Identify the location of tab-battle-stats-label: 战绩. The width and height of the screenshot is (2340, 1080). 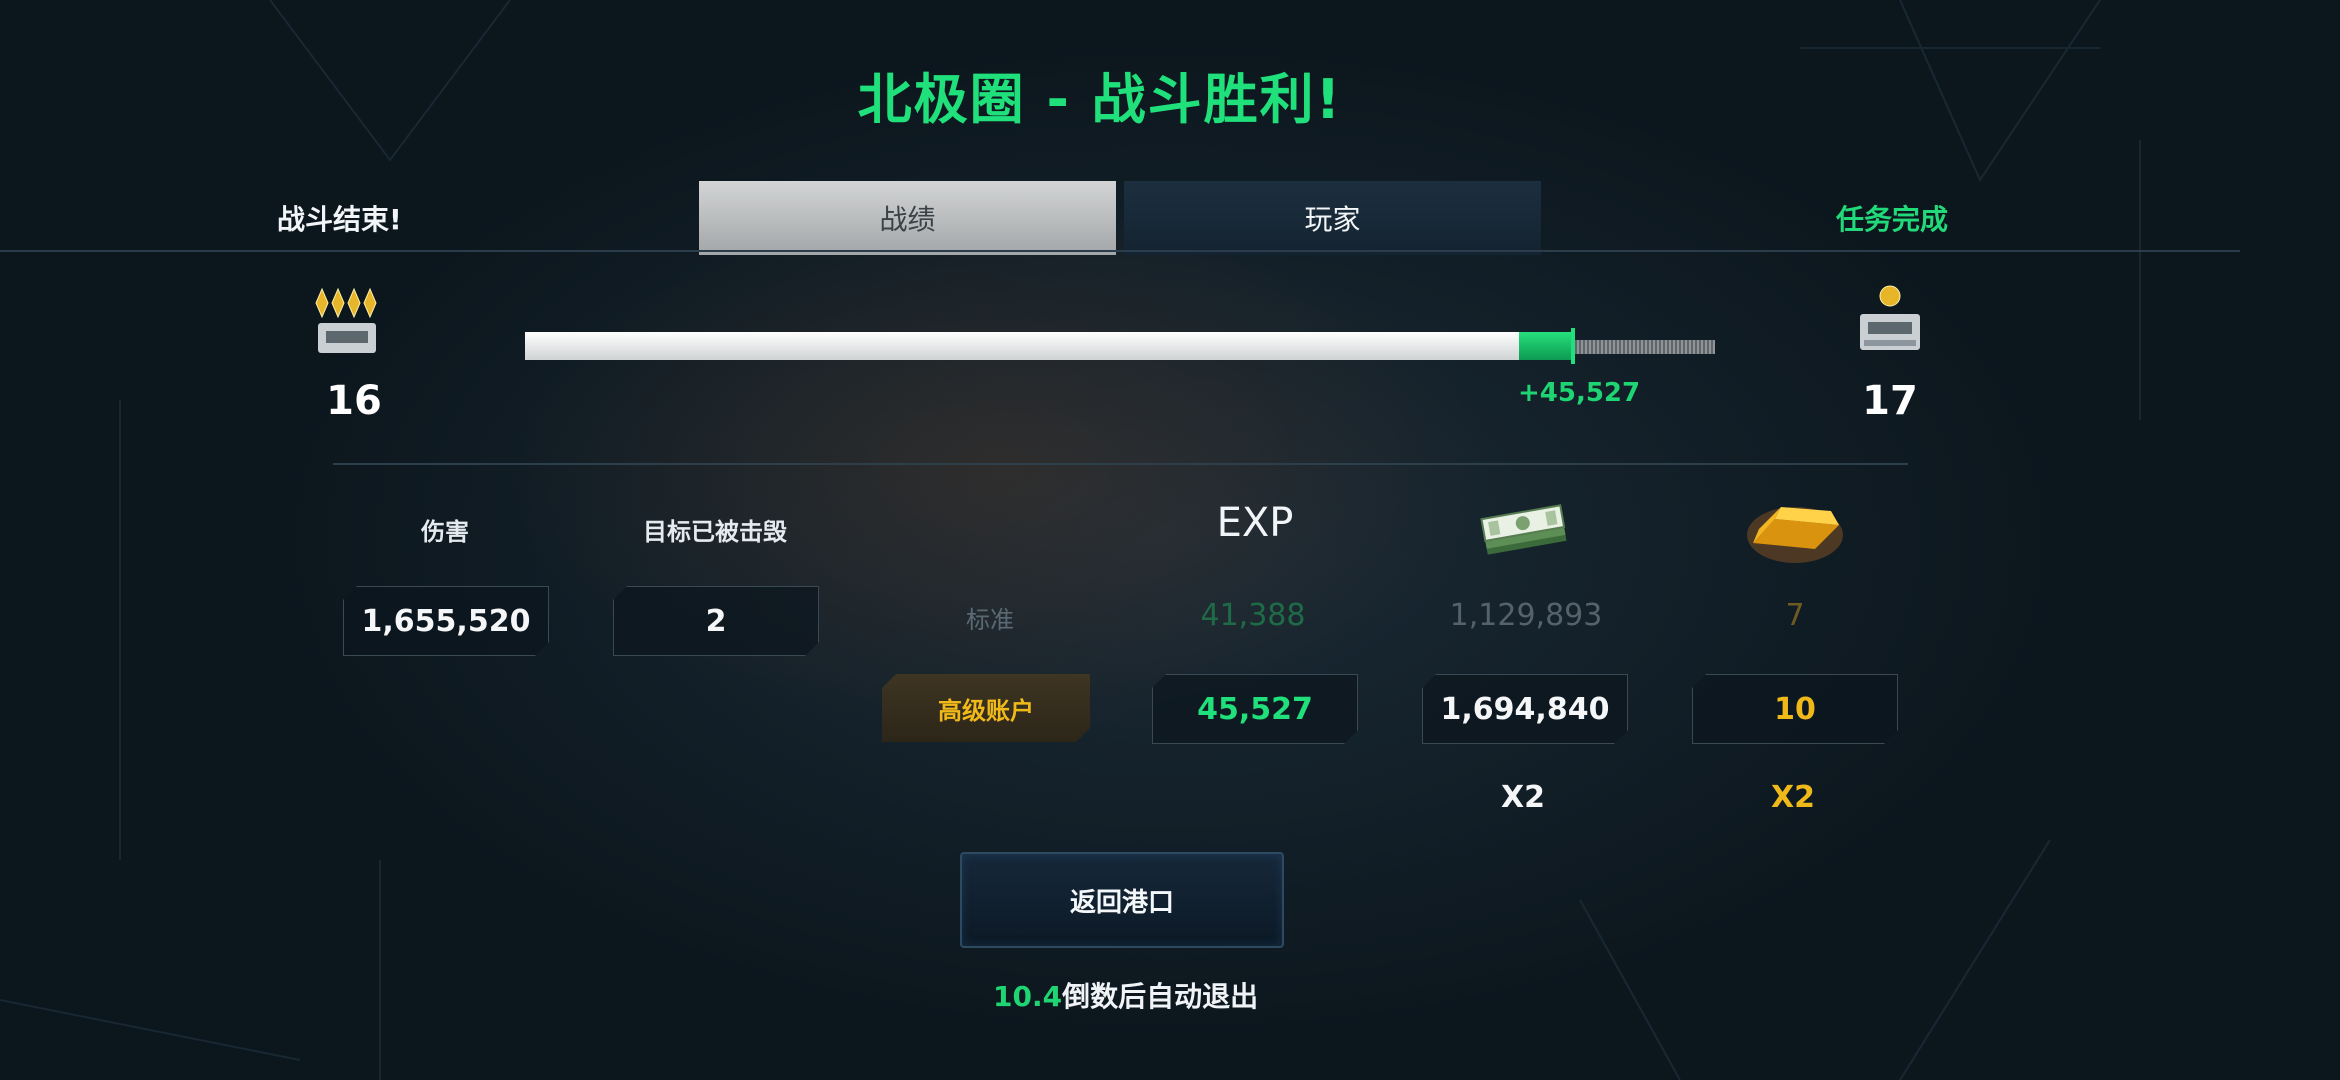
(907, 219).